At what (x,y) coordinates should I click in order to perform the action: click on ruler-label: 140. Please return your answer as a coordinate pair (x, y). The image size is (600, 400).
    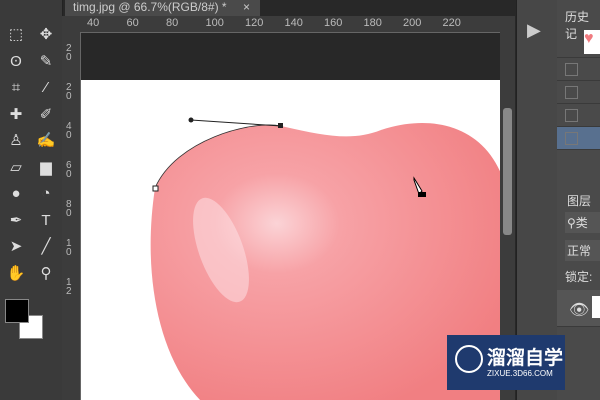
    Looking at the image, I should click on (293, 23).